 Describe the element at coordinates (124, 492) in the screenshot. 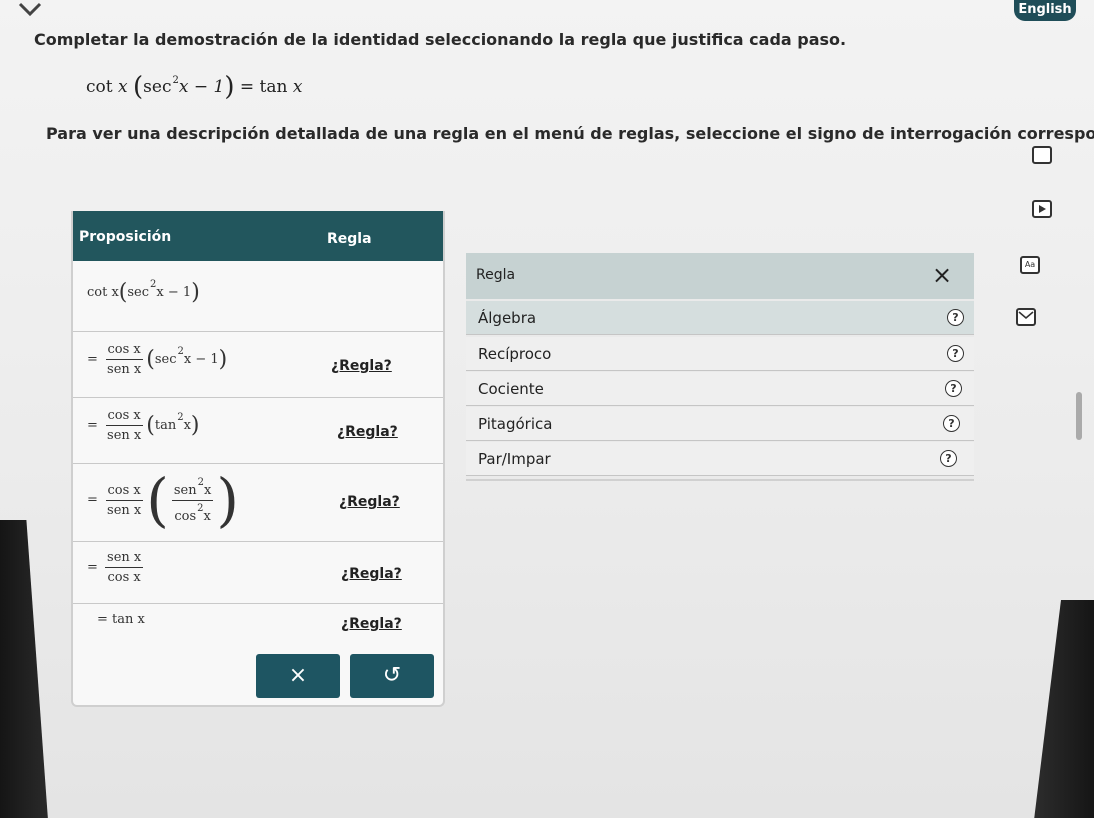

I see `stmt4-num: cos x` at that location.